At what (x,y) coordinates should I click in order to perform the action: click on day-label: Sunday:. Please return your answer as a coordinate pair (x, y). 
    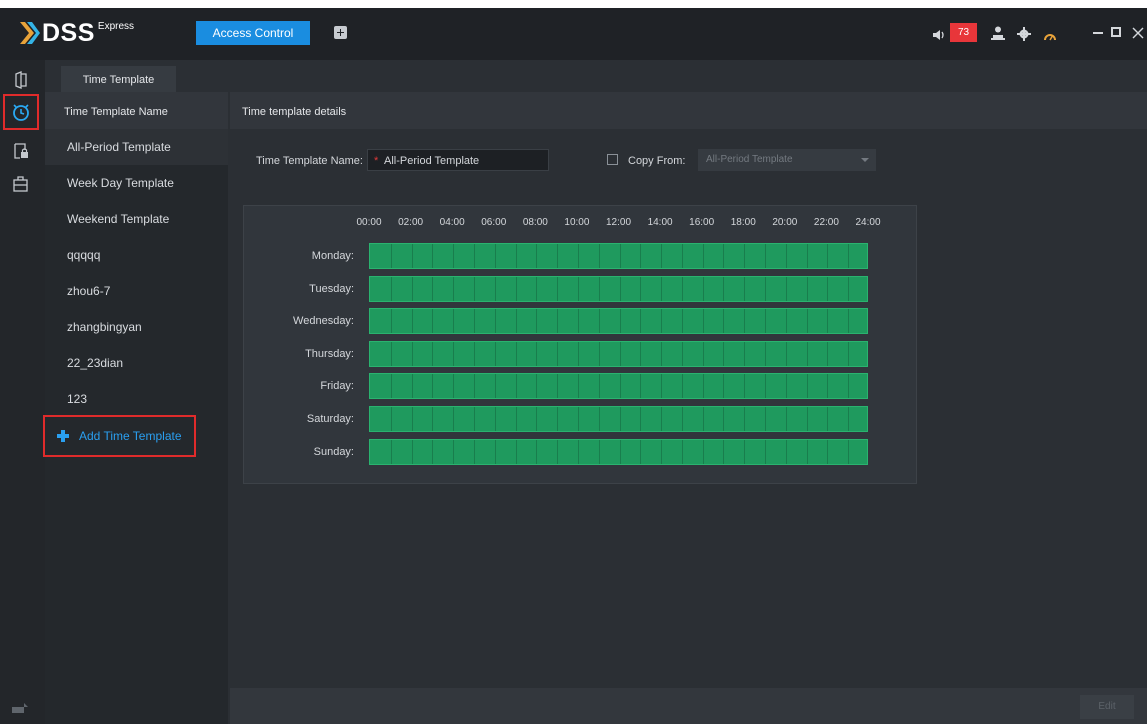
    Looking at the image, I should click on (333, 451).